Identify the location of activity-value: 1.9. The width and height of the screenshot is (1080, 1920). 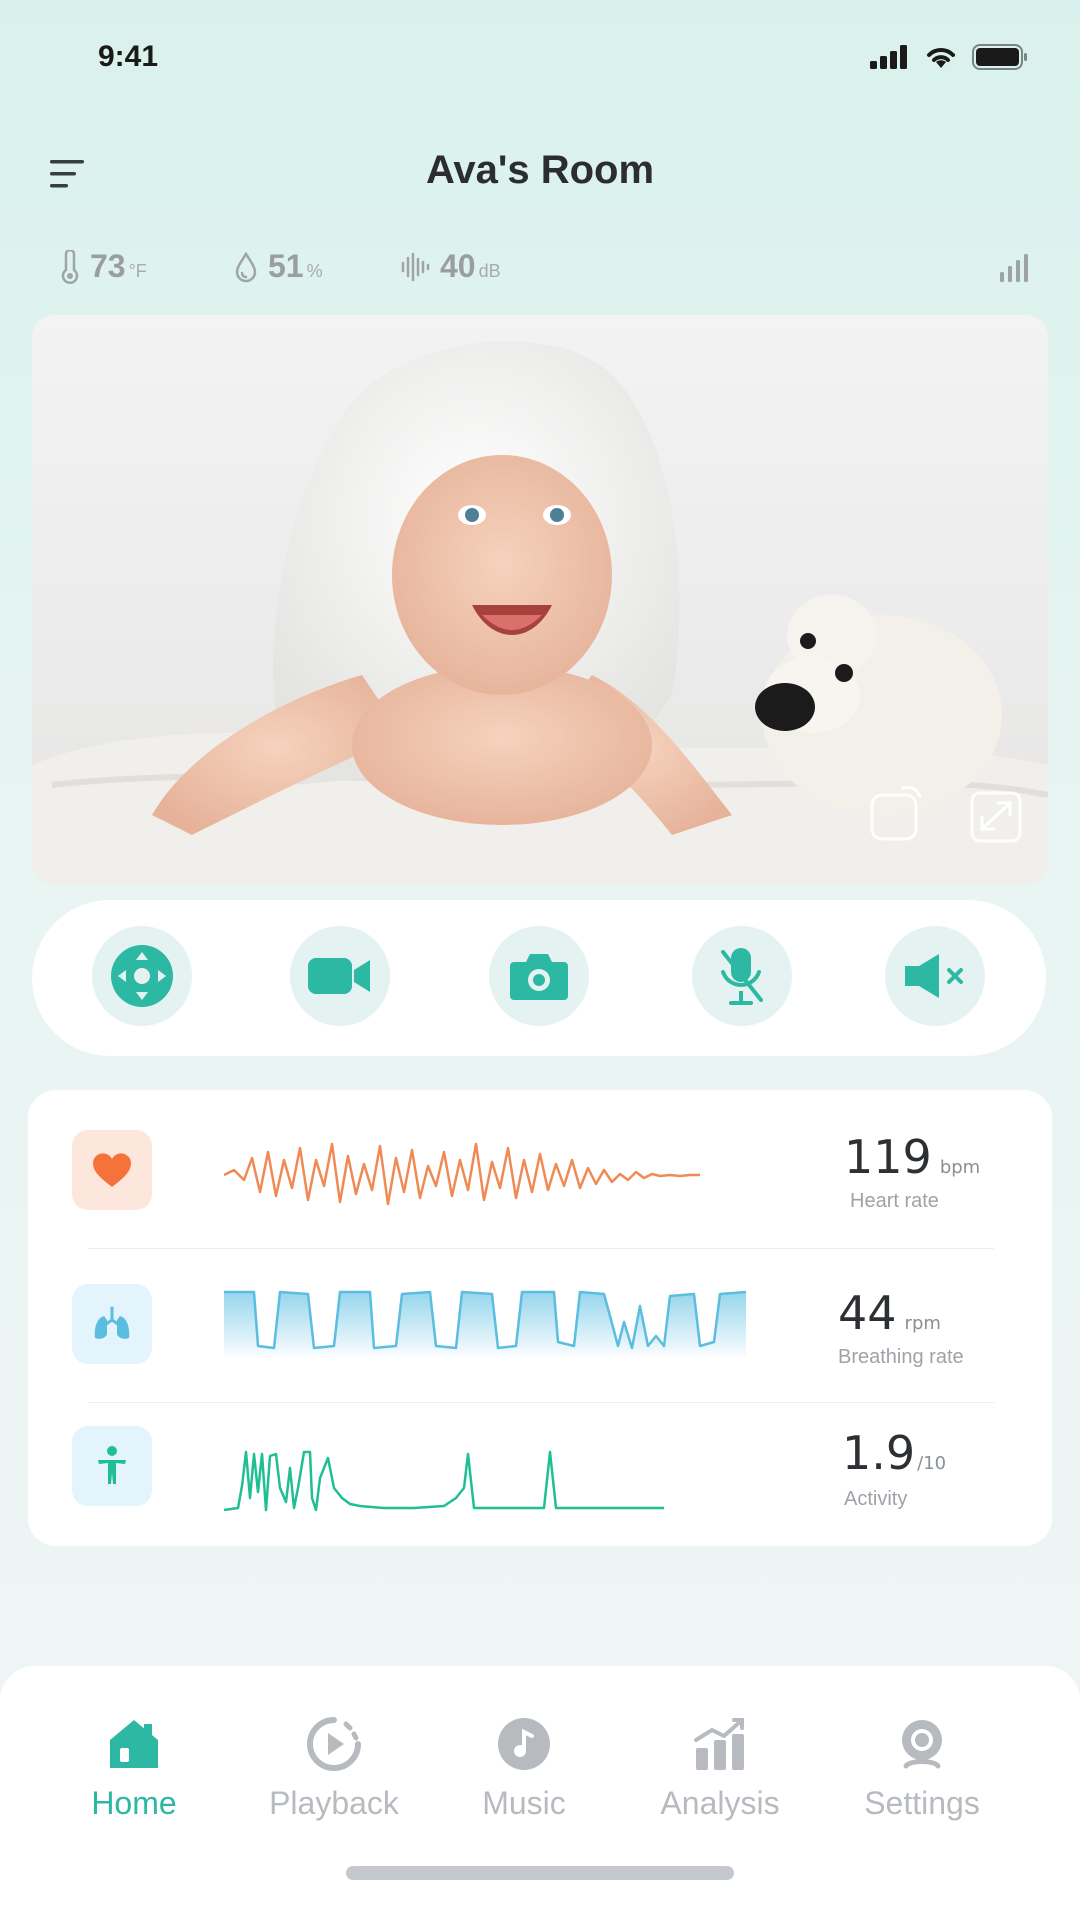
(879, 1453).